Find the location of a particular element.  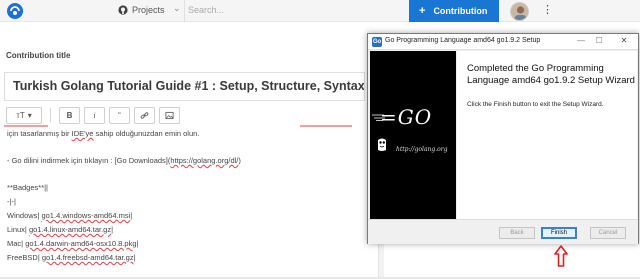

text-run: go1.4.freebsd-amd64.tar.gz is located at coordinates (87, 257).